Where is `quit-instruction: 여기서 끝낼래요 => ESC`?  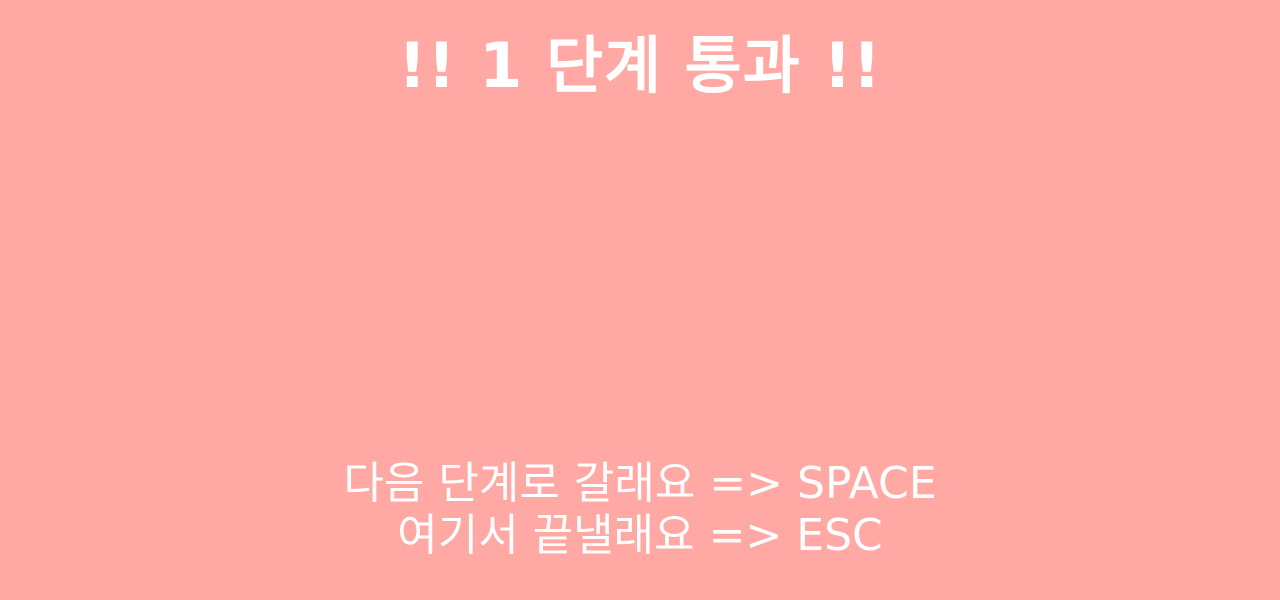
quit-instruction: 여기서 끝낼래요 => ESC is located at coordinates (640, 535).